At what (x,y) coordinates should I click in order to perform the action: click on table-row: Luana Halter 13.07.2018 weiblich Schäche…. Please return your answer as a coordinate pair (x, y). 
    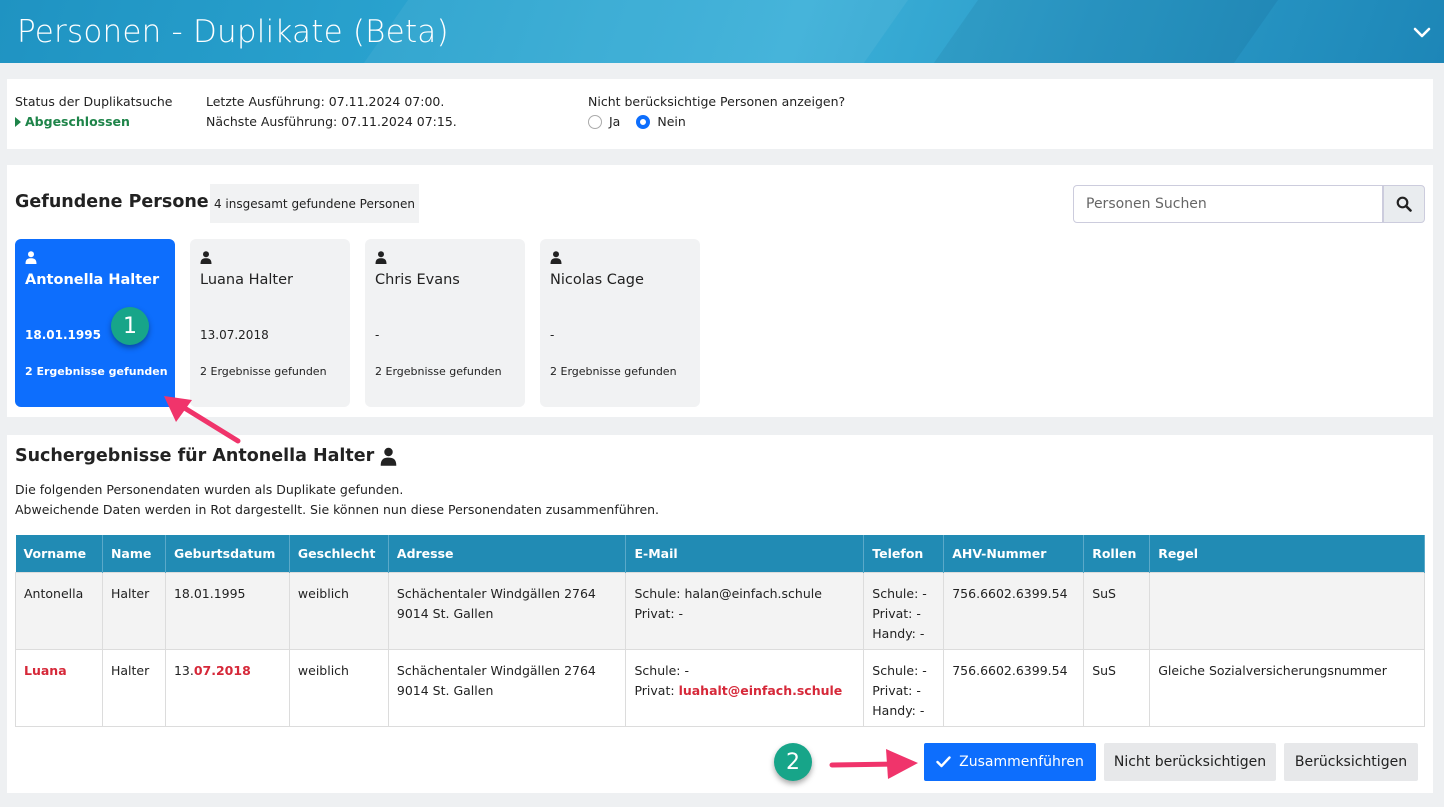
    Looking at the image, I should click on (720, 687).